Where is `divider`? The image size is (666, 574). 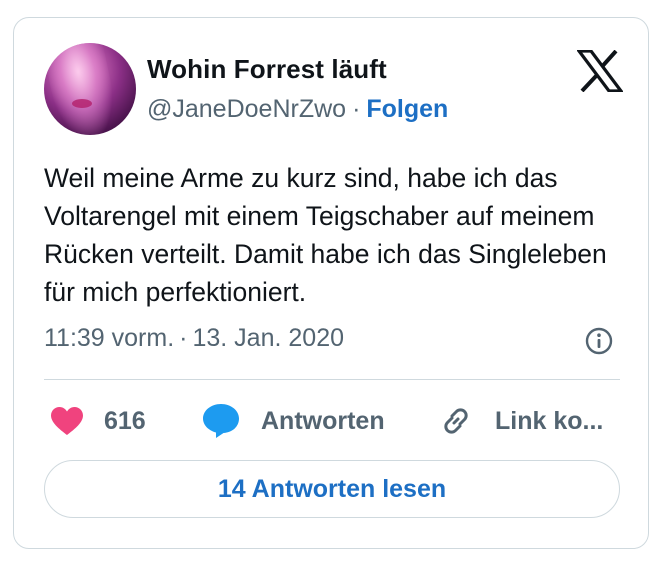
divider is located at coordinates (332, 379).